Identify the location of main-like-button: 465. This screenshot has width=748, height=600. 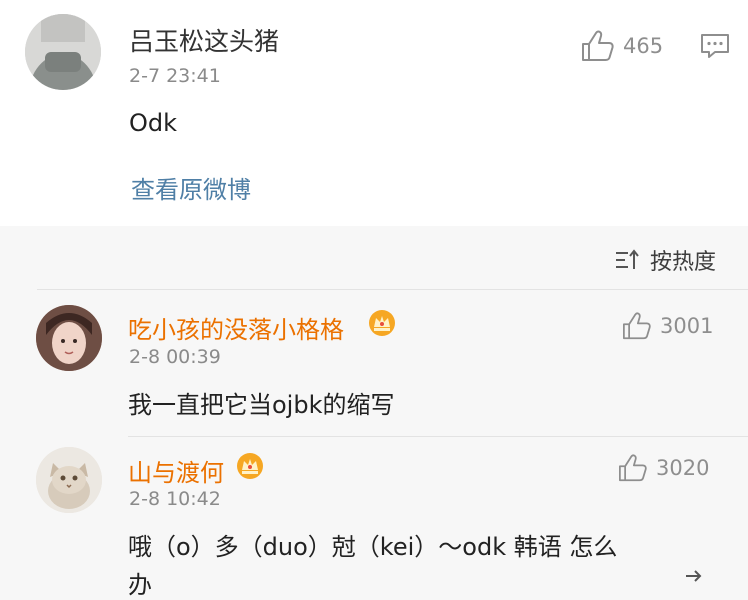
(622, 46).